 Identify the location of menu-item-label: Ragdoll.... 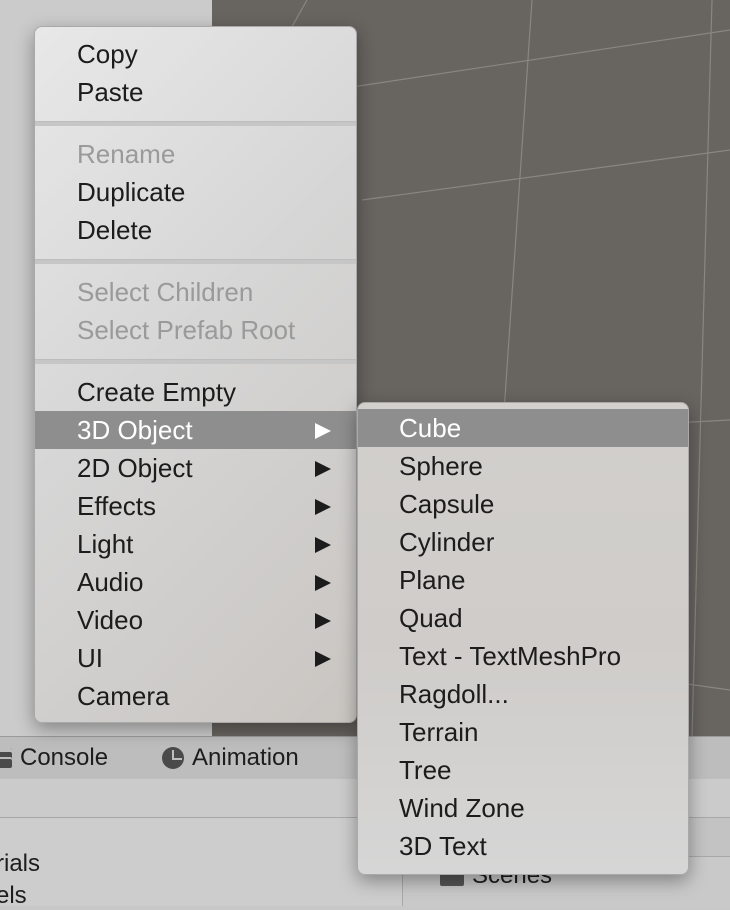
(454, 694).